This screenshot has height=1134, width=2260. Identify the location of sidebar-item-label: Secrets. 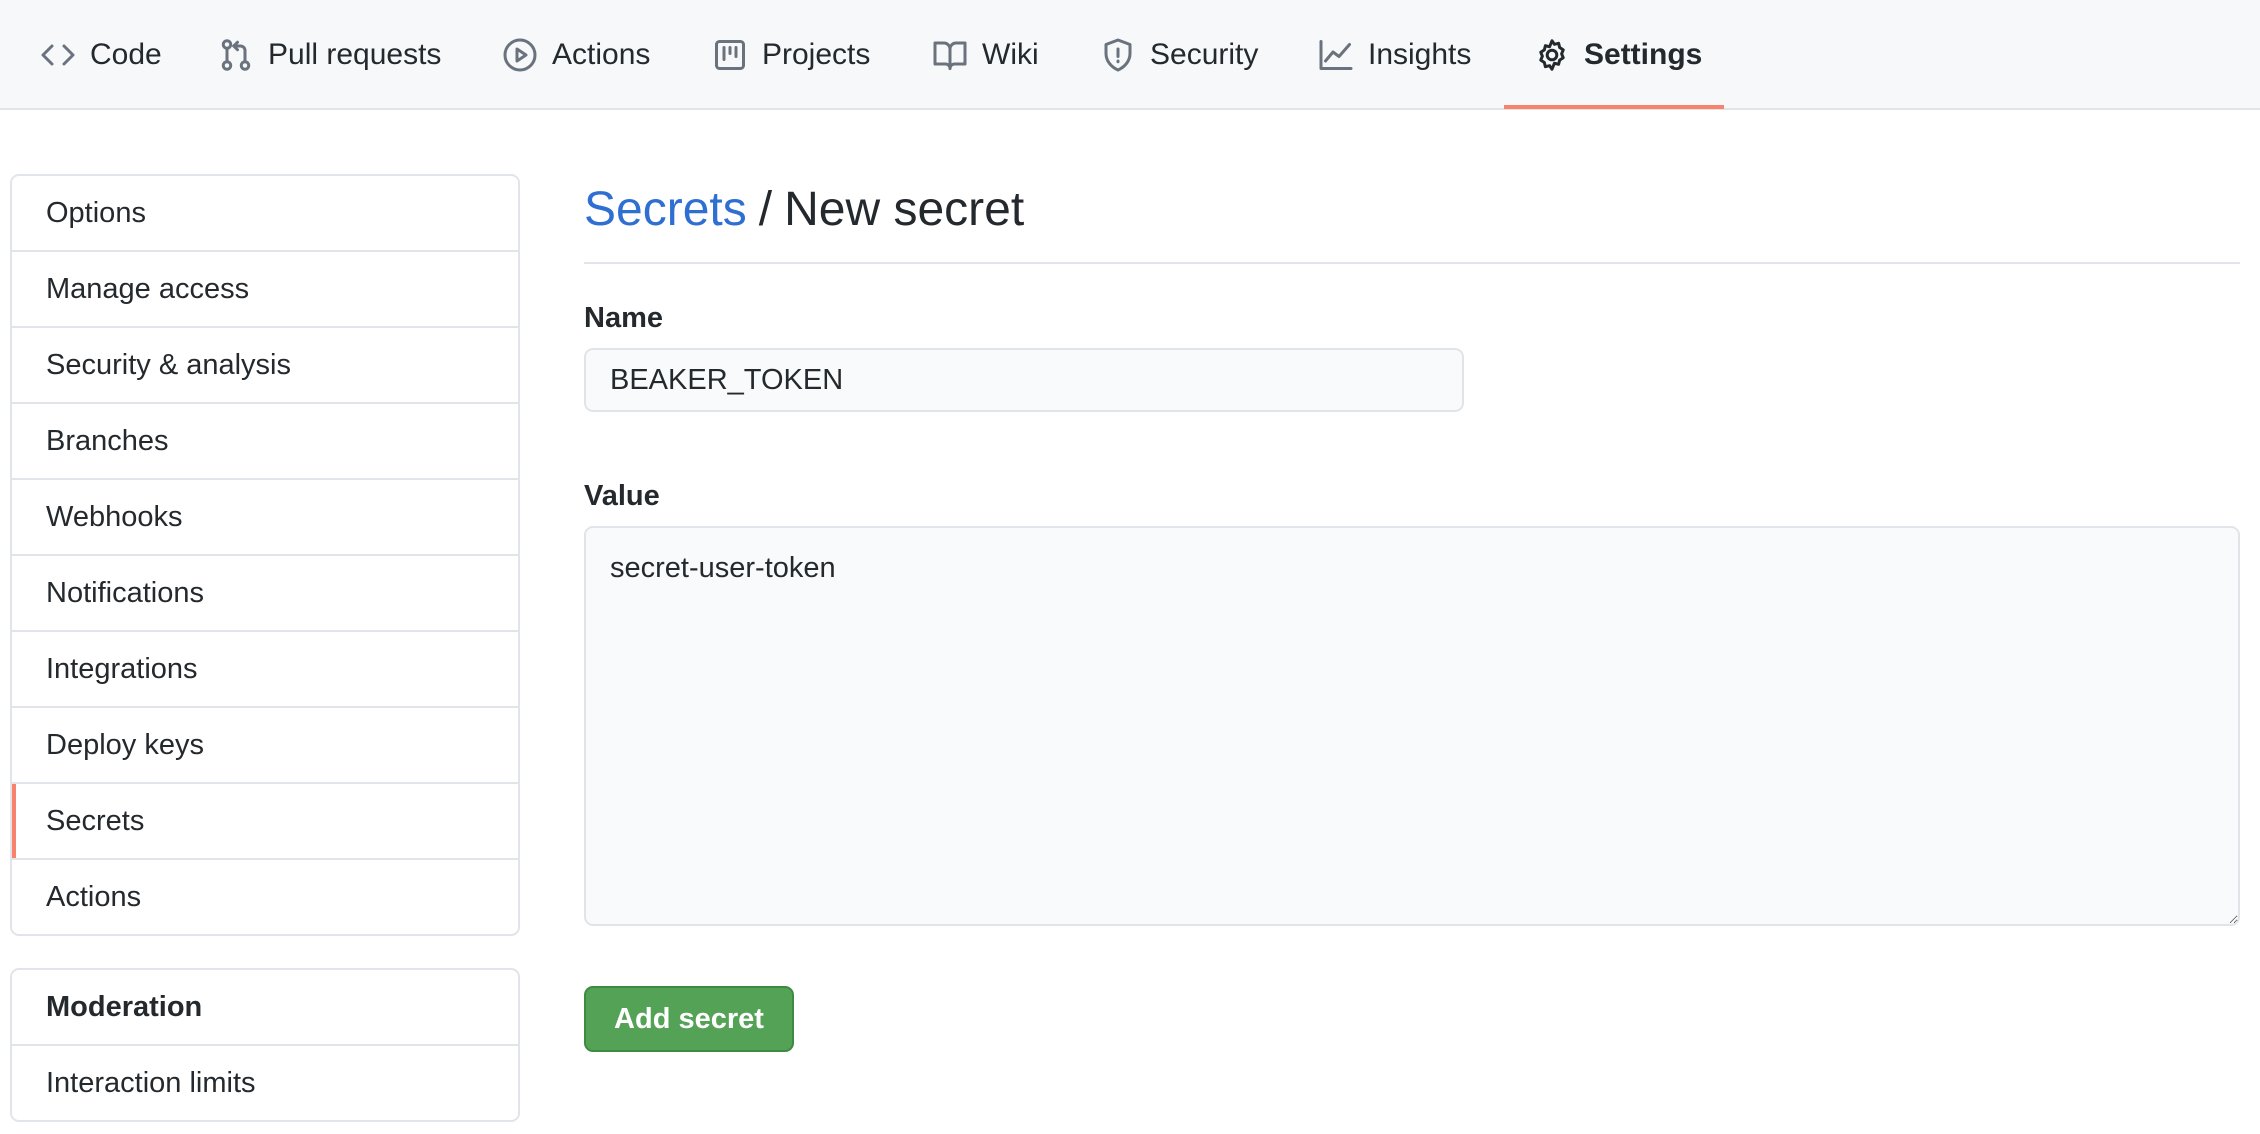
(95, 820).